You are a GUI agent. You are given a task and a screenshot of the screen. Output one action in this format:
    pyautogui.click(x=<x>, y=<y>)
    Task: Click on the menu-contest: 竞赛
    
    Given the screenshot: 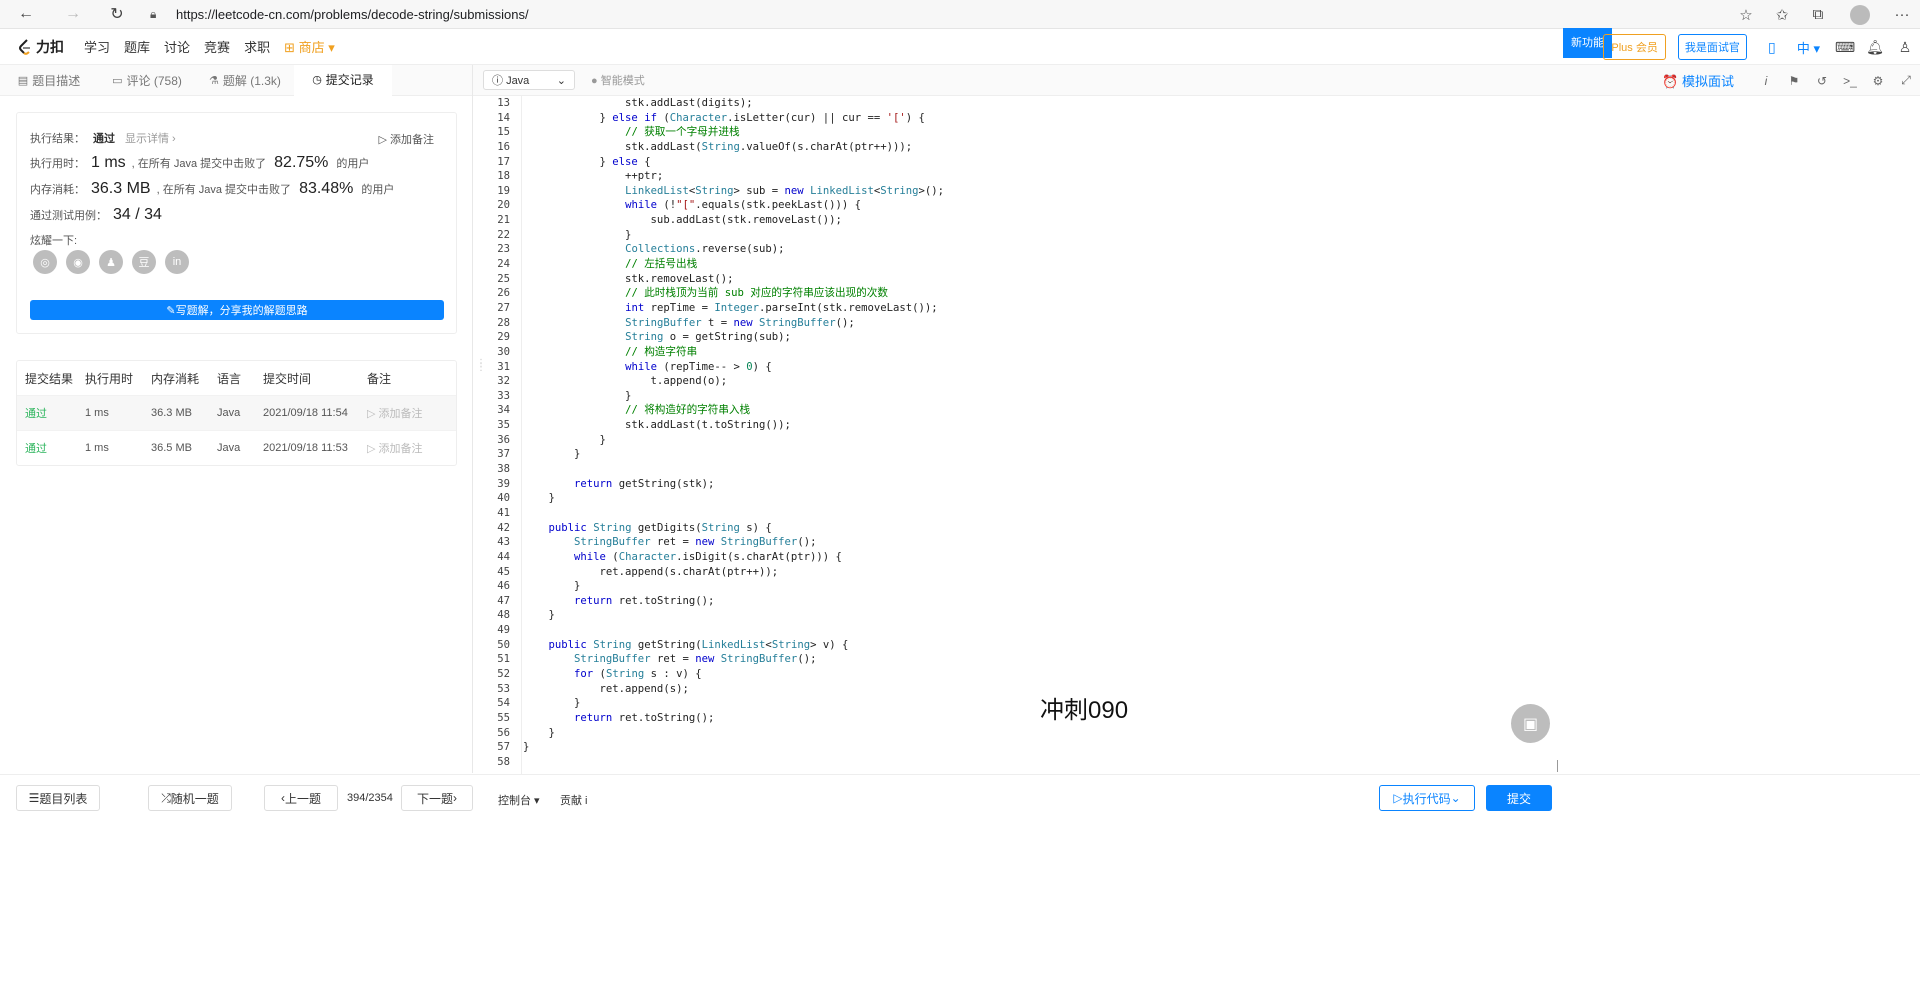 What is the action you would take?
    pyautogui.click(x=217, y=46)
    